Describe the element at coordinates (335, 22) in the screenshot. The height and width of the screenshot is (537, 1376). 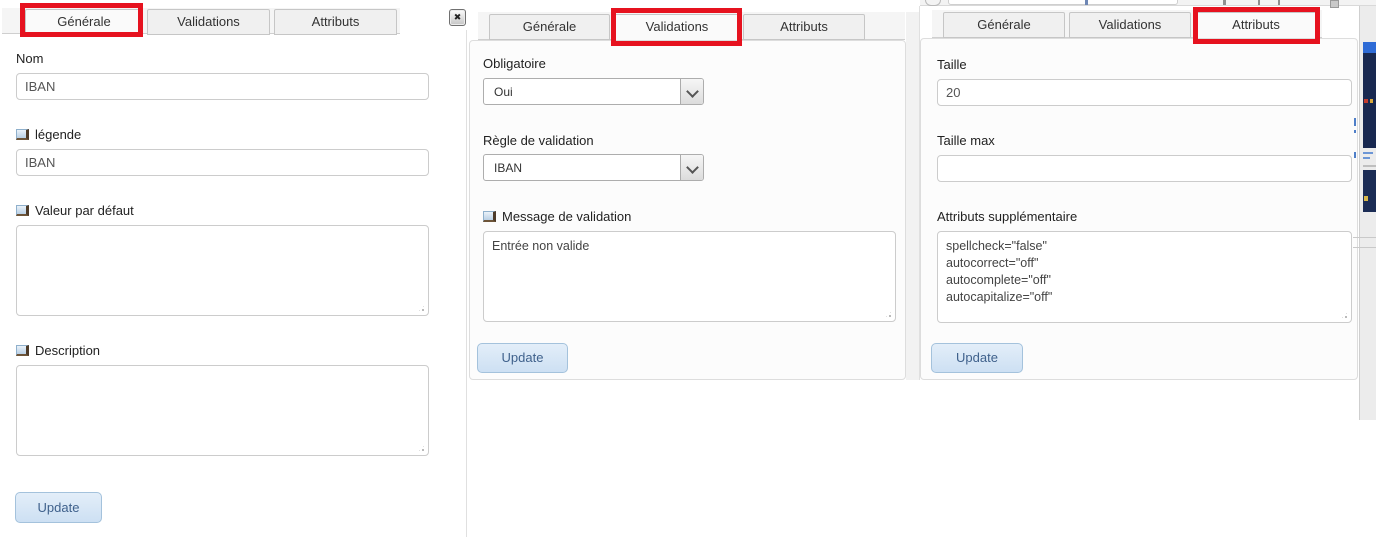
I see `tab-attributs-1: Attributs` at that location.